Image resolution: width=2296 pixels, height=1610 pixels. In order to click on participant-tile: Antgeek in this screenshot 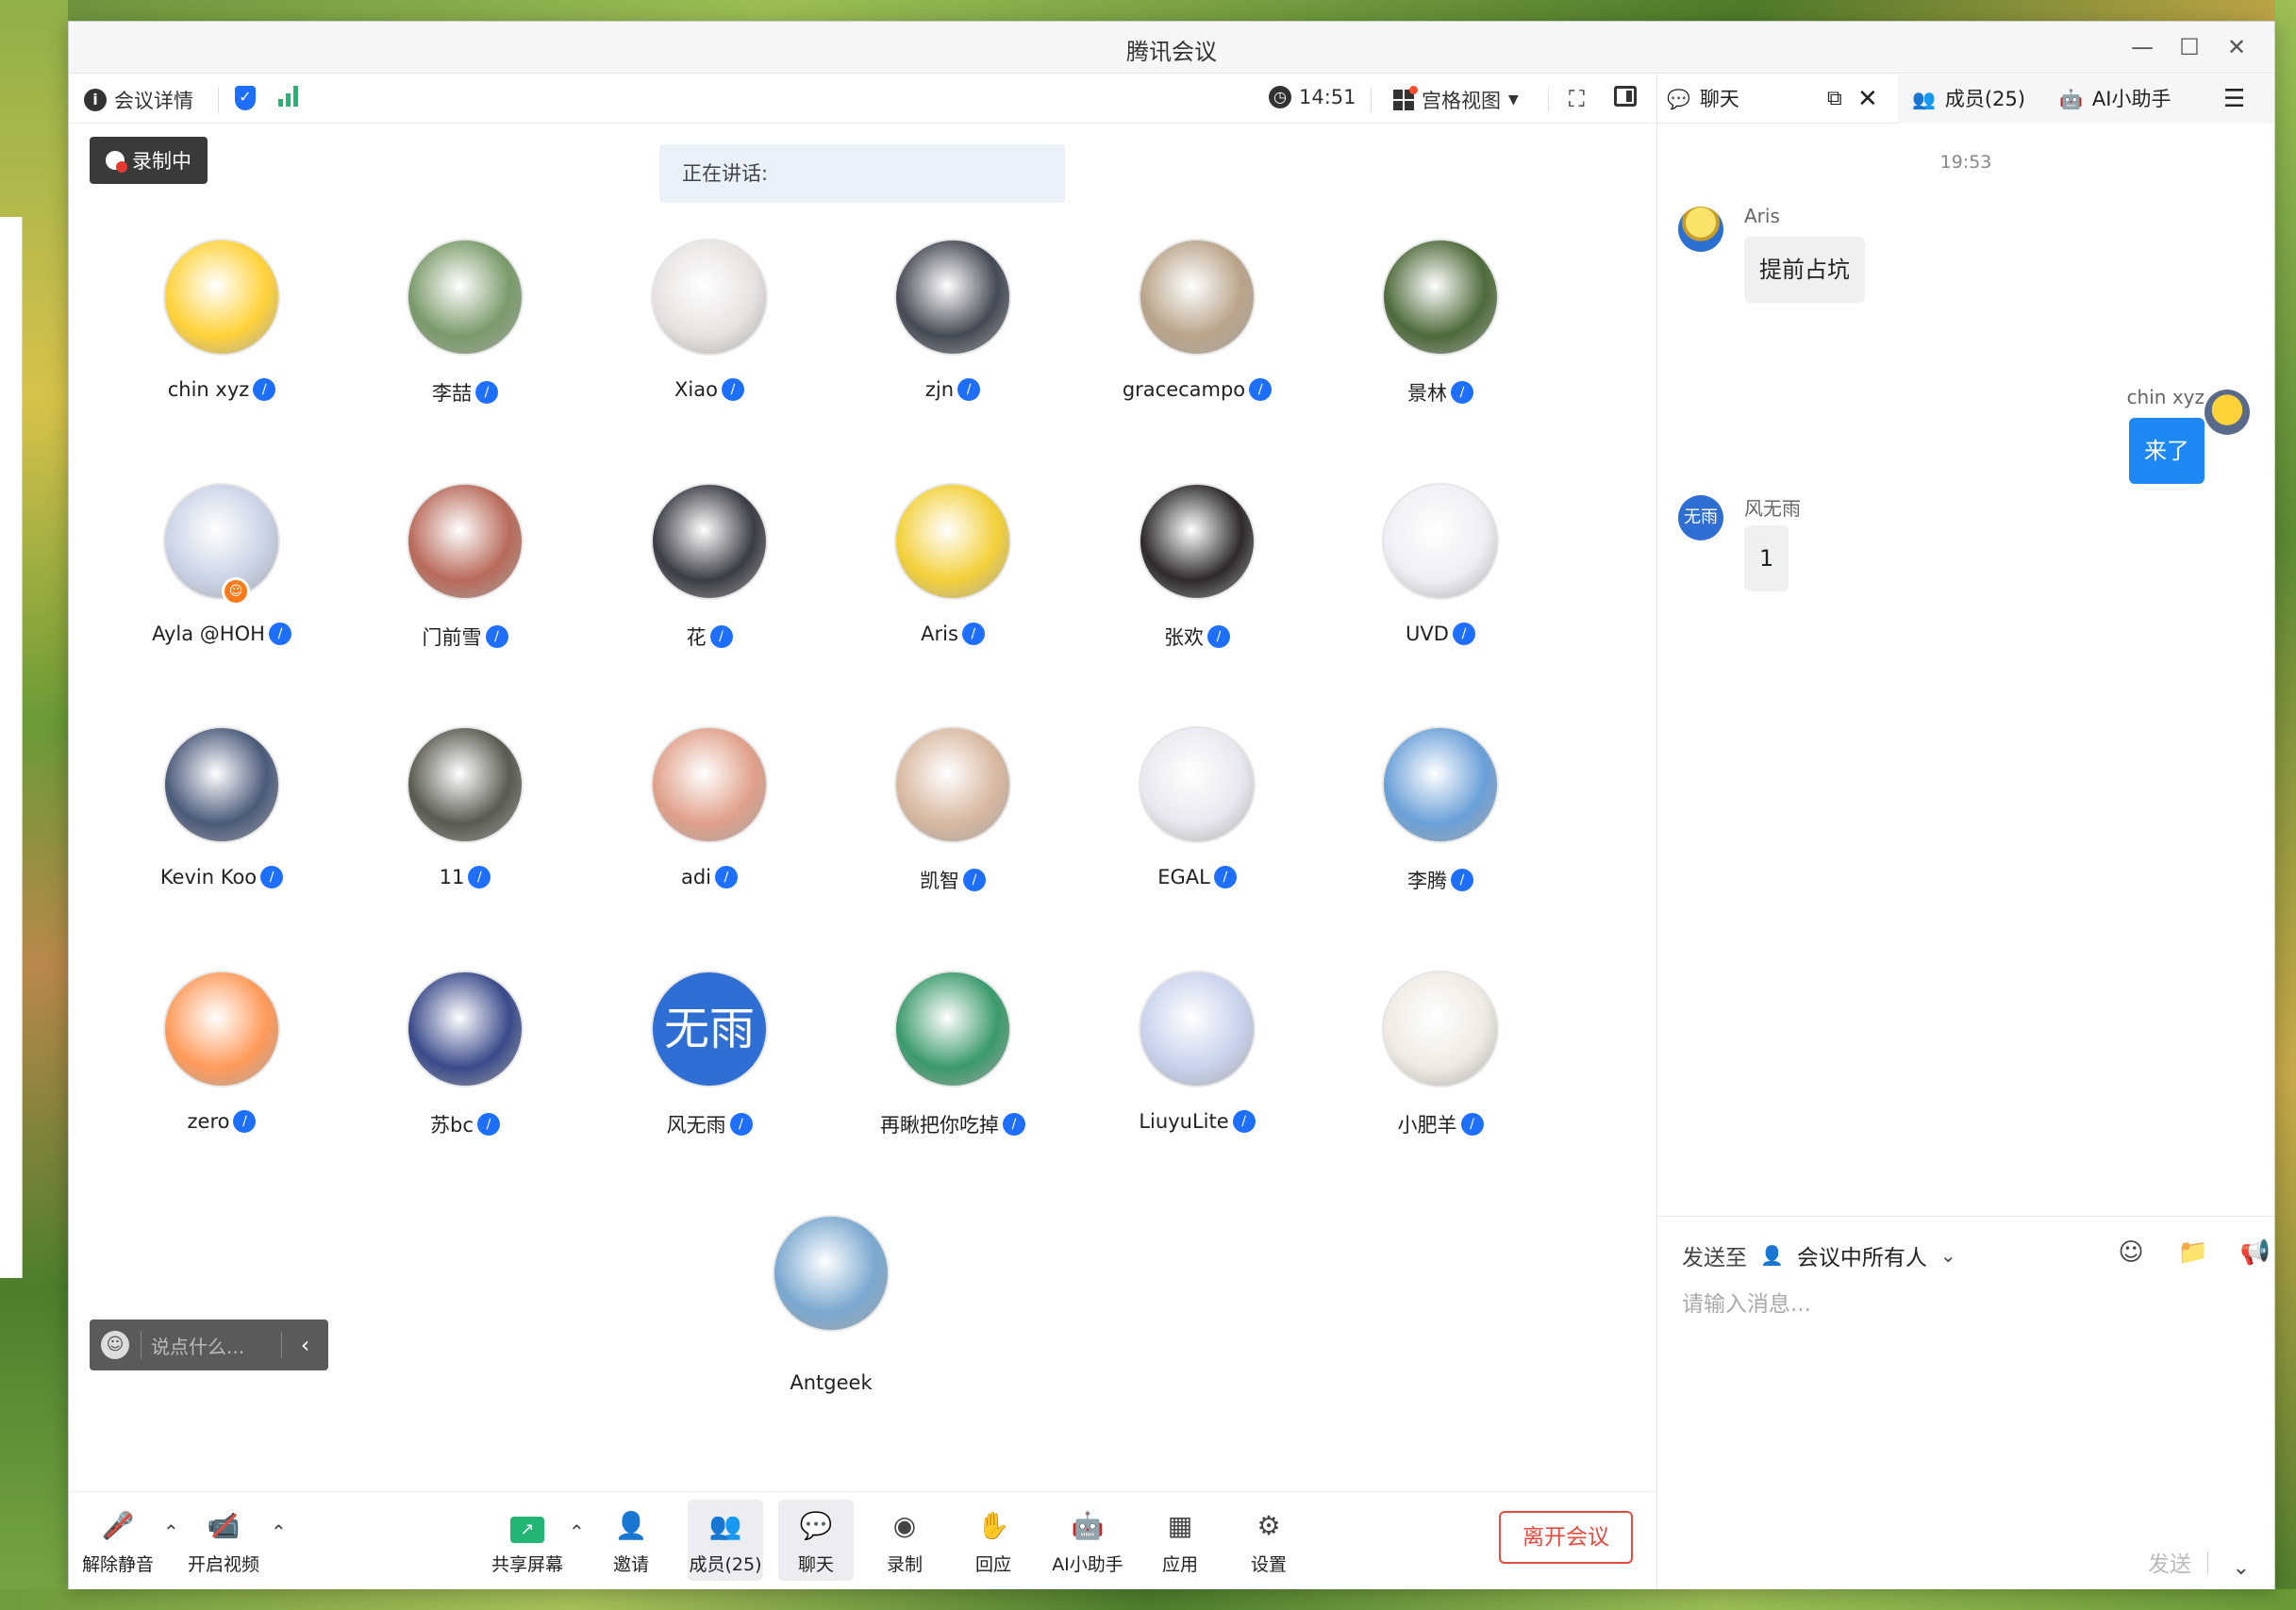, I will do `click(831, 1309)`.